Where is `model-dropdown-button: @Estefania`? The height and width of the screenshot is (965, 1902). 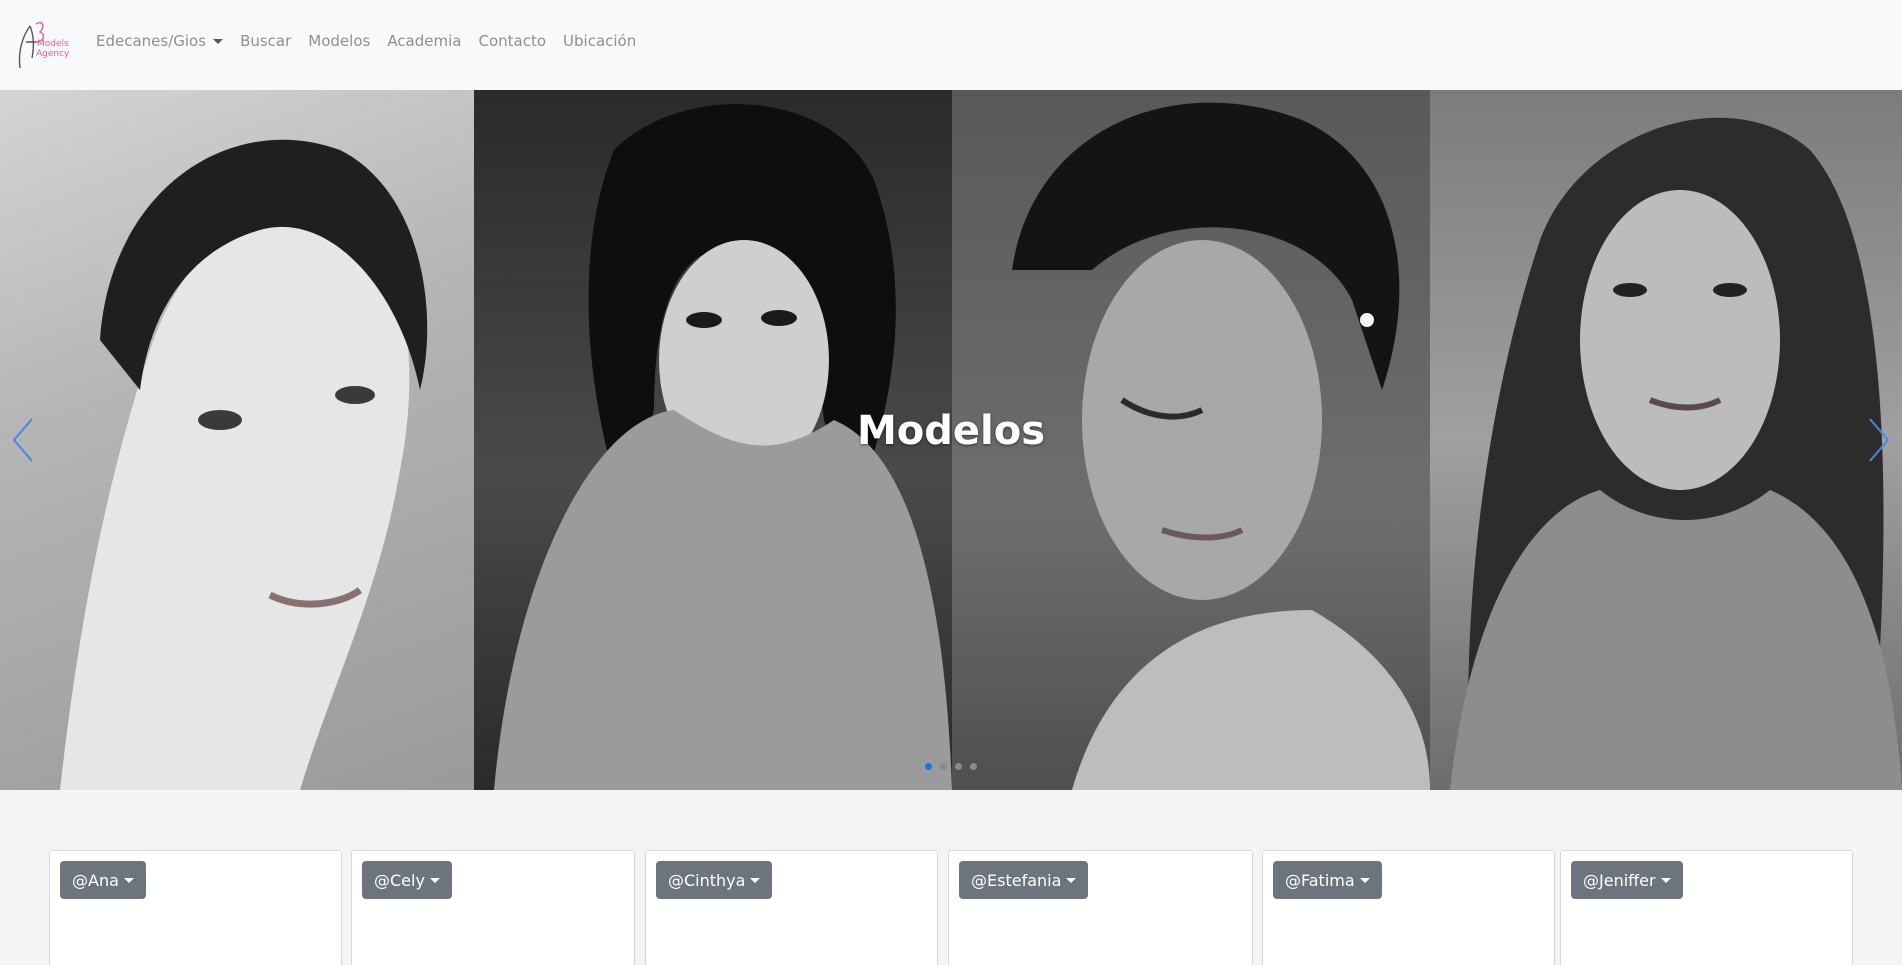
model-dropdown-button: @Estefania is located at coordinates (1024, 880).